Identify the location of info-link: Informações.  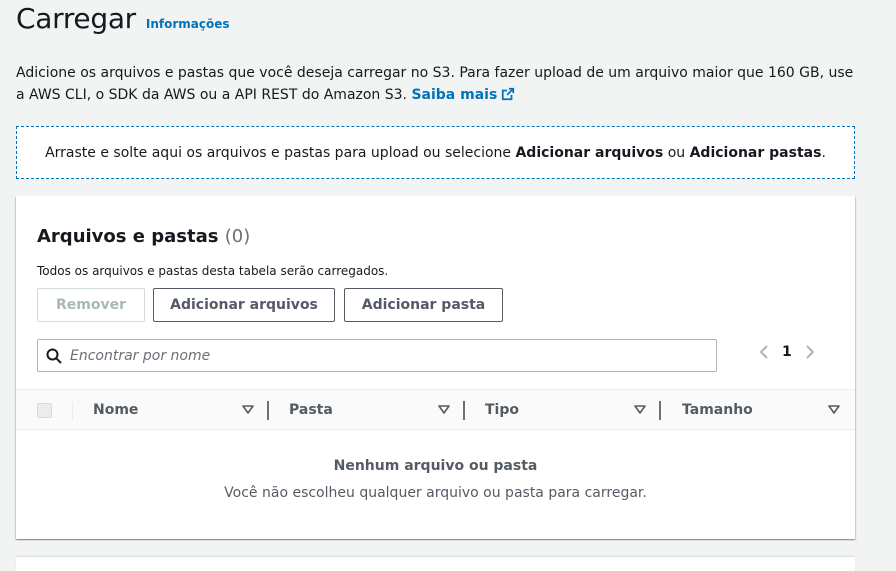
(188, 24).